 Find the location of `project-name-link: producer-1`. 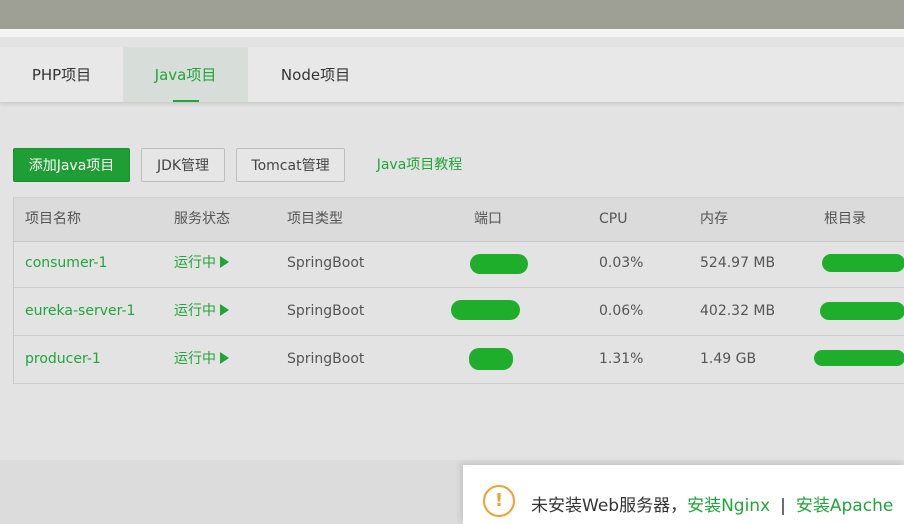

project-name-link: producer-1 is located at coordinates (63, 359).